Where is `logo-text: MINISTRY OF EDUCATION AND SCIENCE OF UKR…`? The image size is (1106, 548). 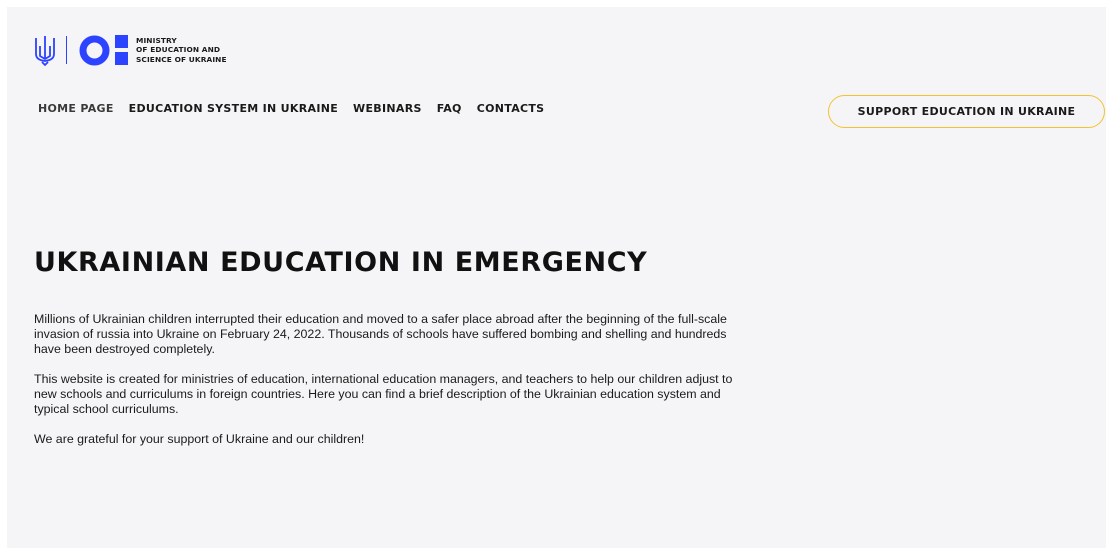 logo-text: MINISTRY OF EDUCATION AND SCIENCE OF UKR… is located at coordinates (181, 50).